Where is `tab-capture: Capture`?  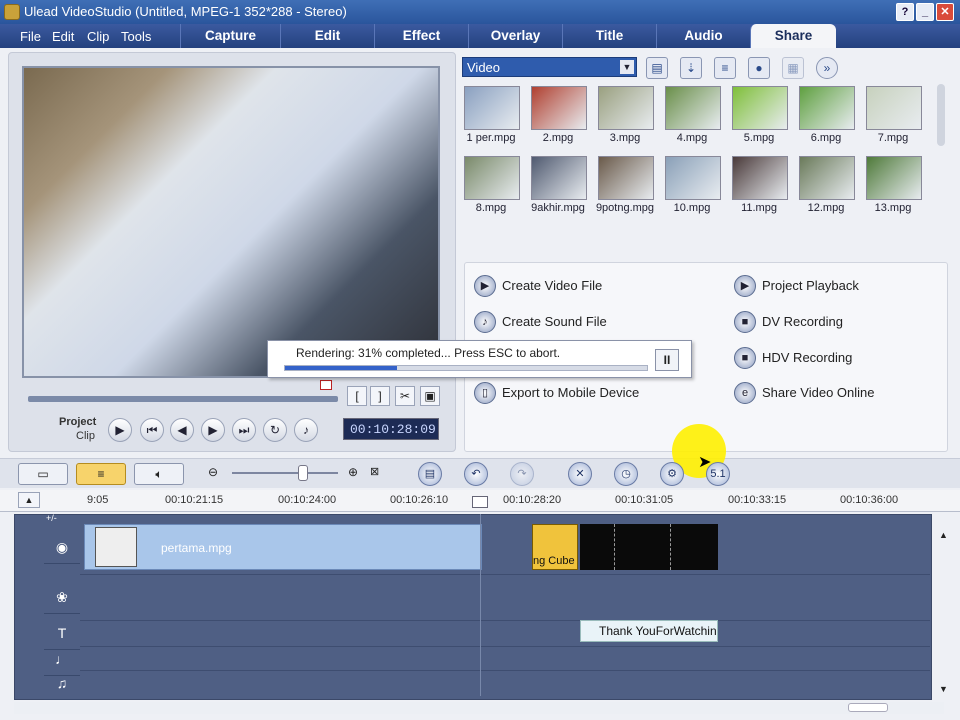 tab-capture: Capture is located at coordinates (230, 36).